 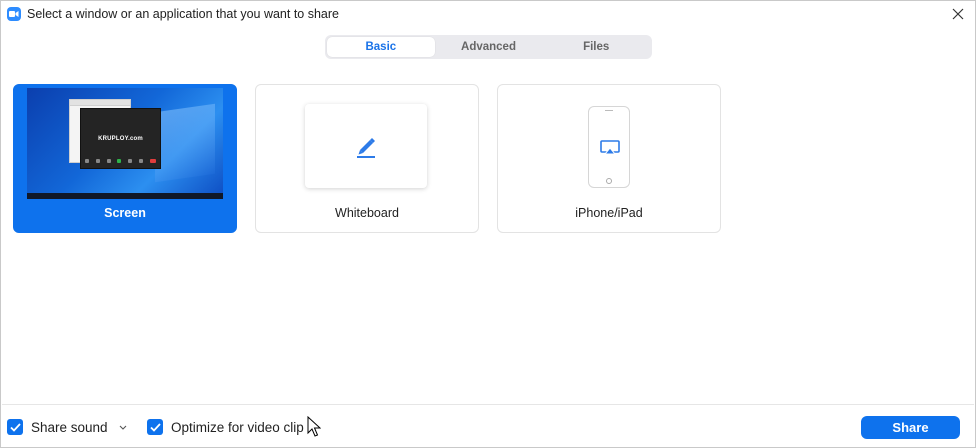 I want to click on optimize-video-label: Optimize for video clip, so click(x=237, y=427).